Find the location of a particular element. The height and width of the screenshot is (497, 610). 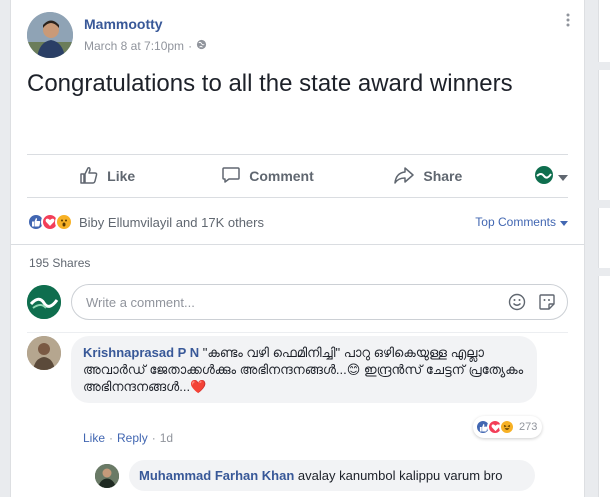

reactions-summary-text: Biby Ellumvilayil and 17K others is located at coordinates (171, 222).